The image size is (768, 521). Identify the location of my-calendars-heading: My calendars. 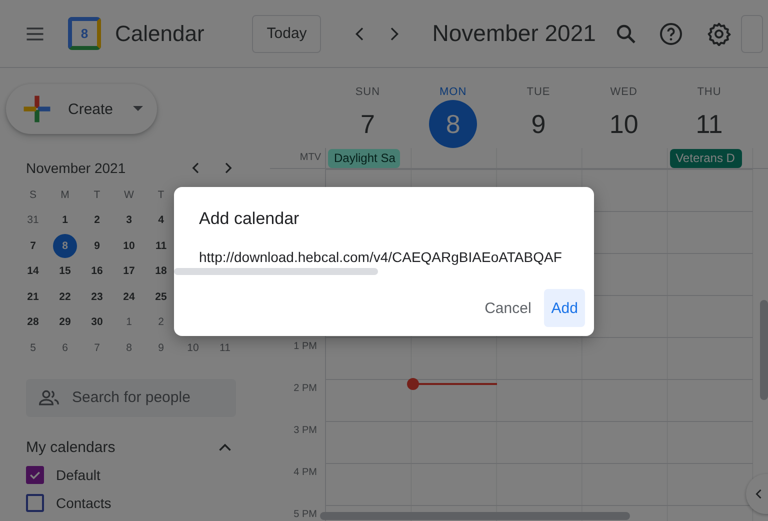
(71, 447).